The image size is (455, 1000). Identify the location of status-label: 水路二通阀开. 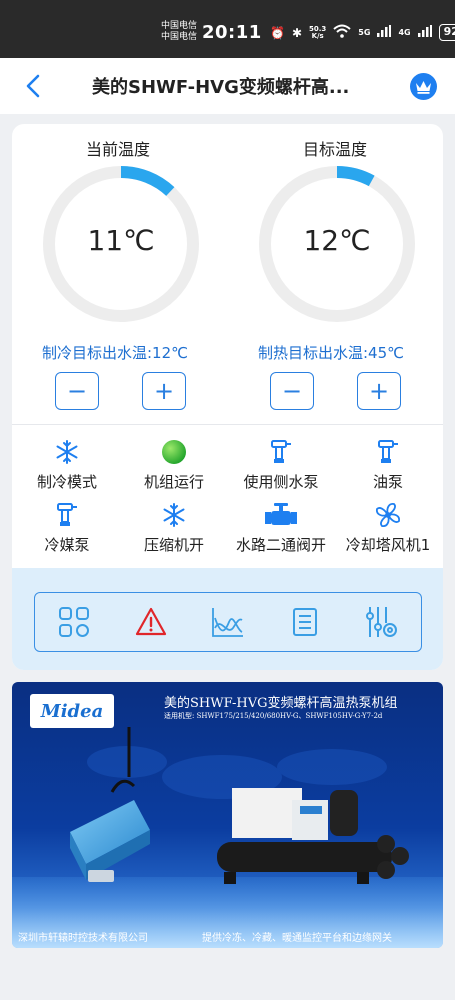
(280, 545).